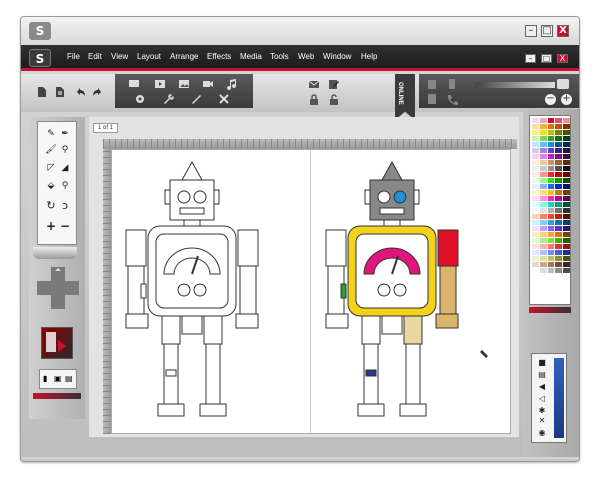  Describe the element at coordinates (515, 85) in the screenshot. I see `zoom-slider-track` at that location.